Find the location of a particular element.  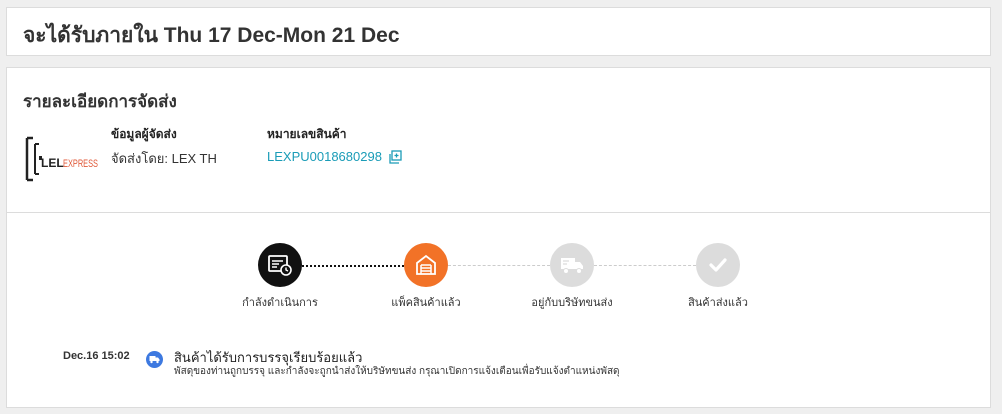

truck-icon is located at coordinates (572, 266).